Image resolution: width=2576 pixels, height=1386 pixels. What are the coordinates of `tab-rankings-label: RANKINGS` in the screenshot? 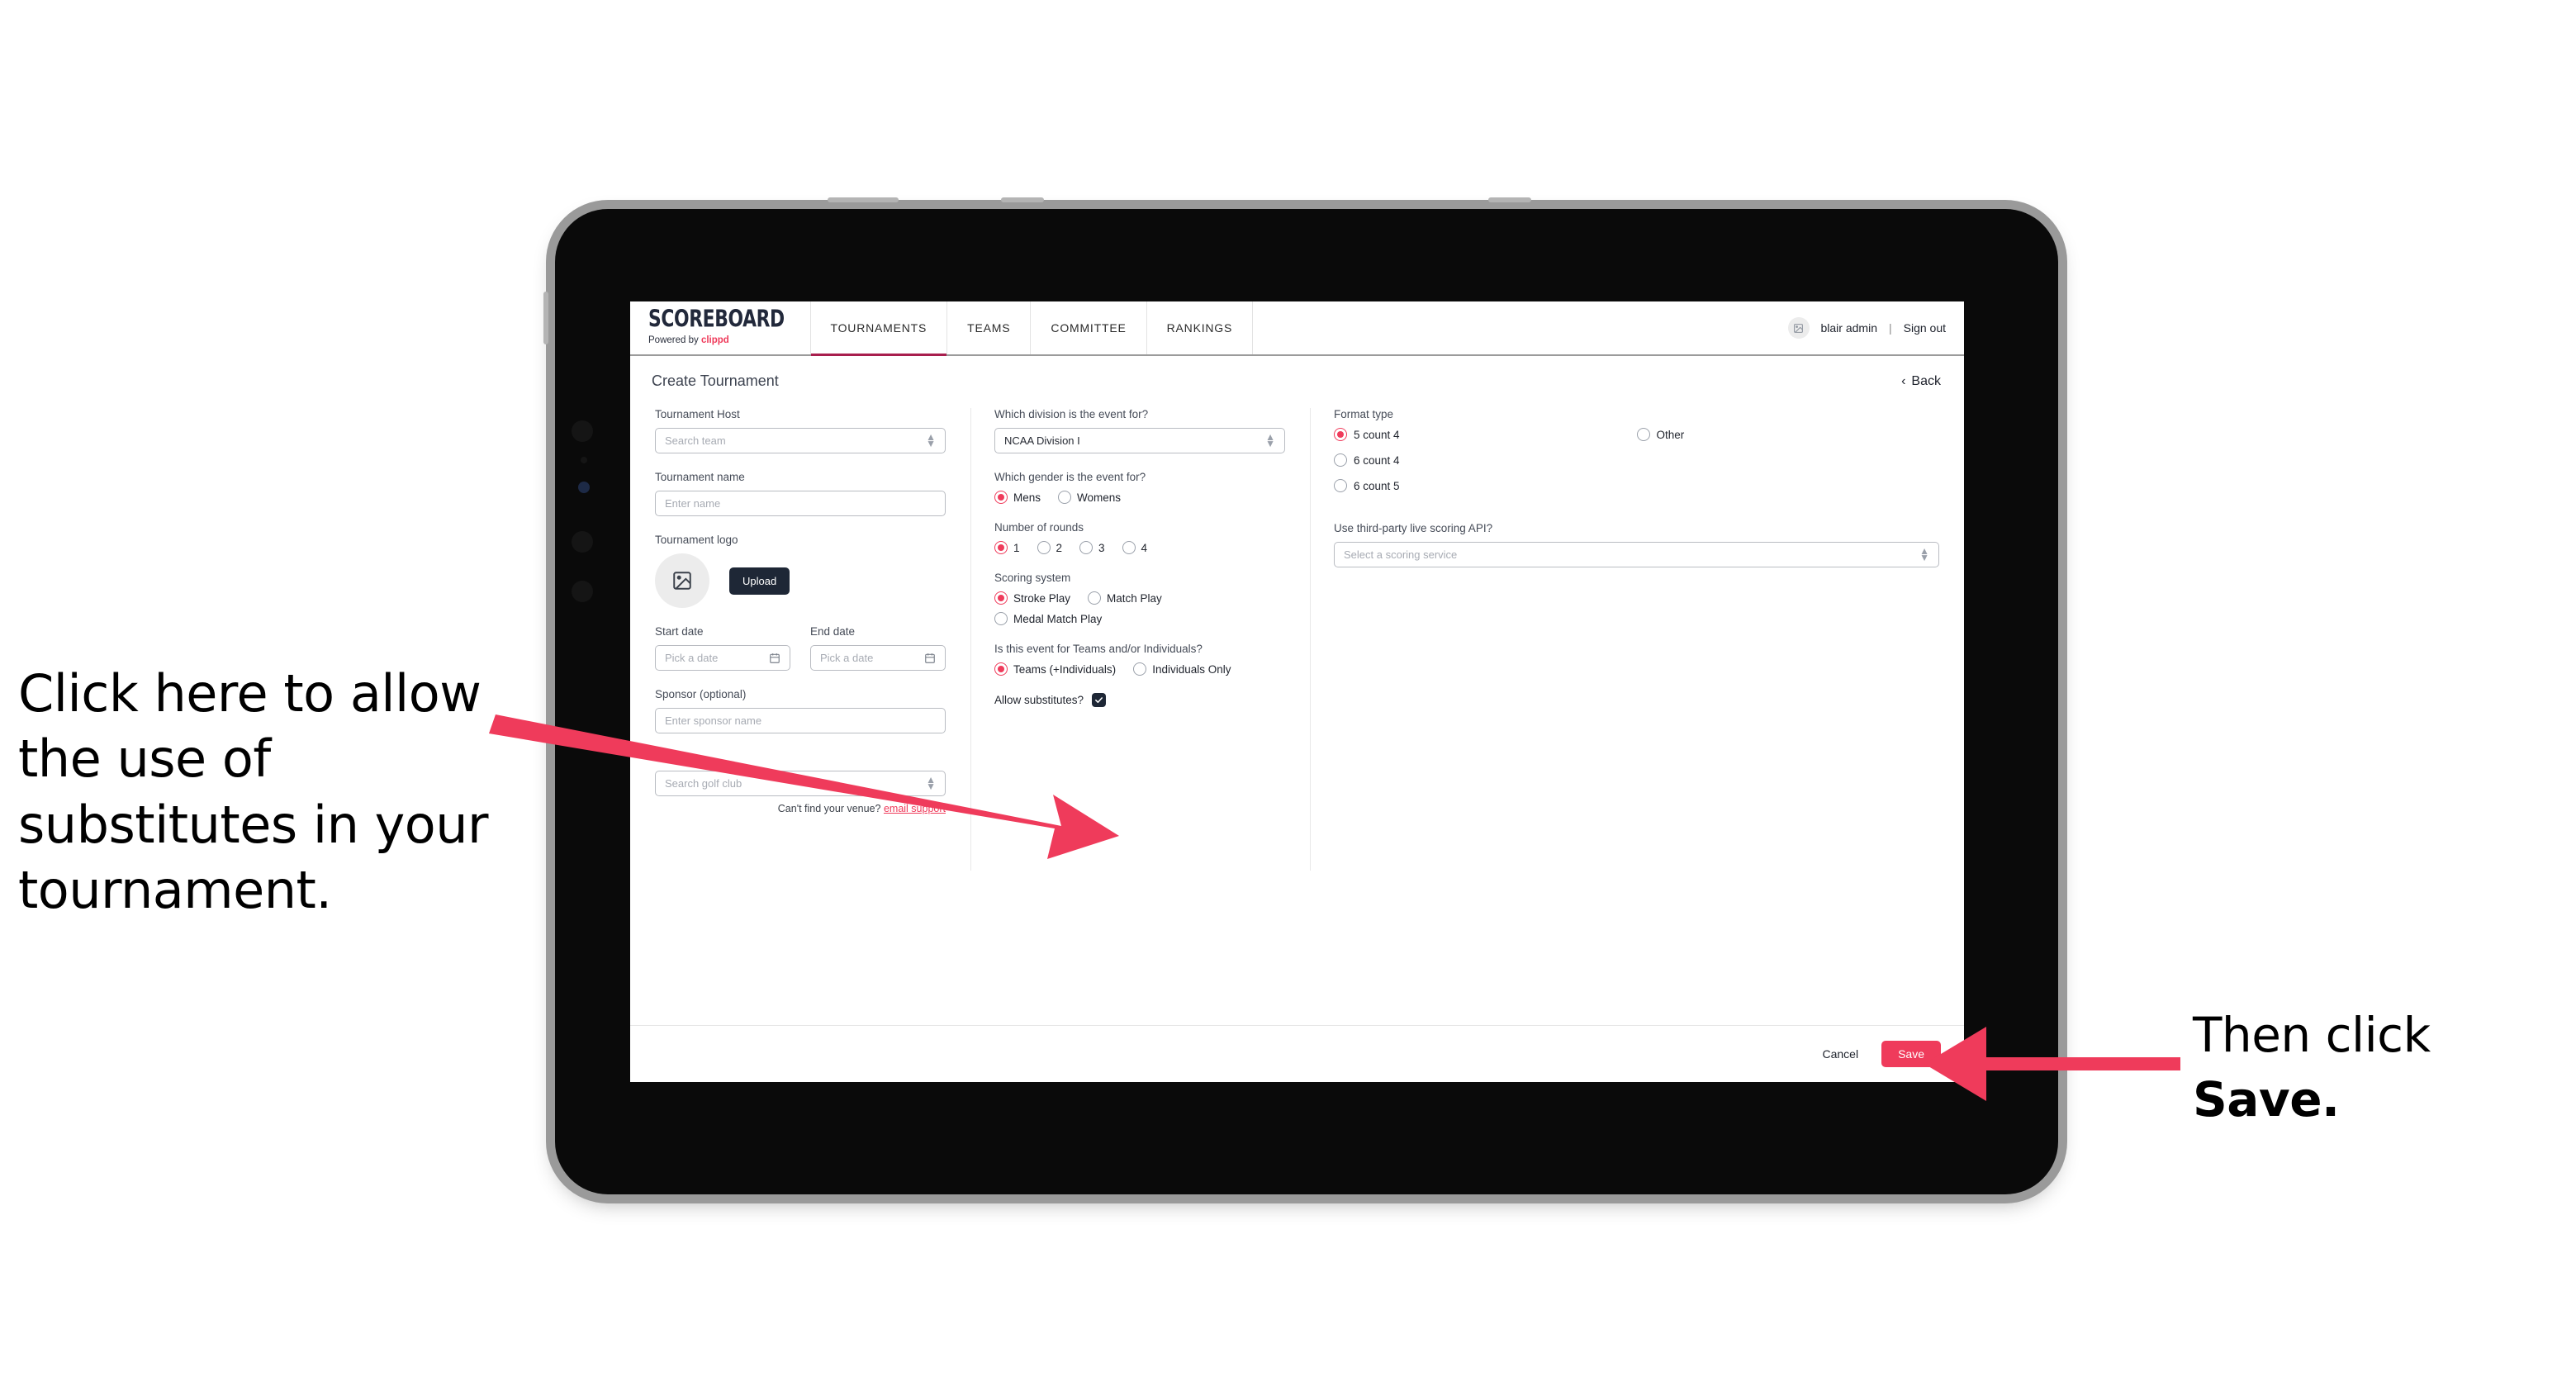 It's located at (1199, 328).